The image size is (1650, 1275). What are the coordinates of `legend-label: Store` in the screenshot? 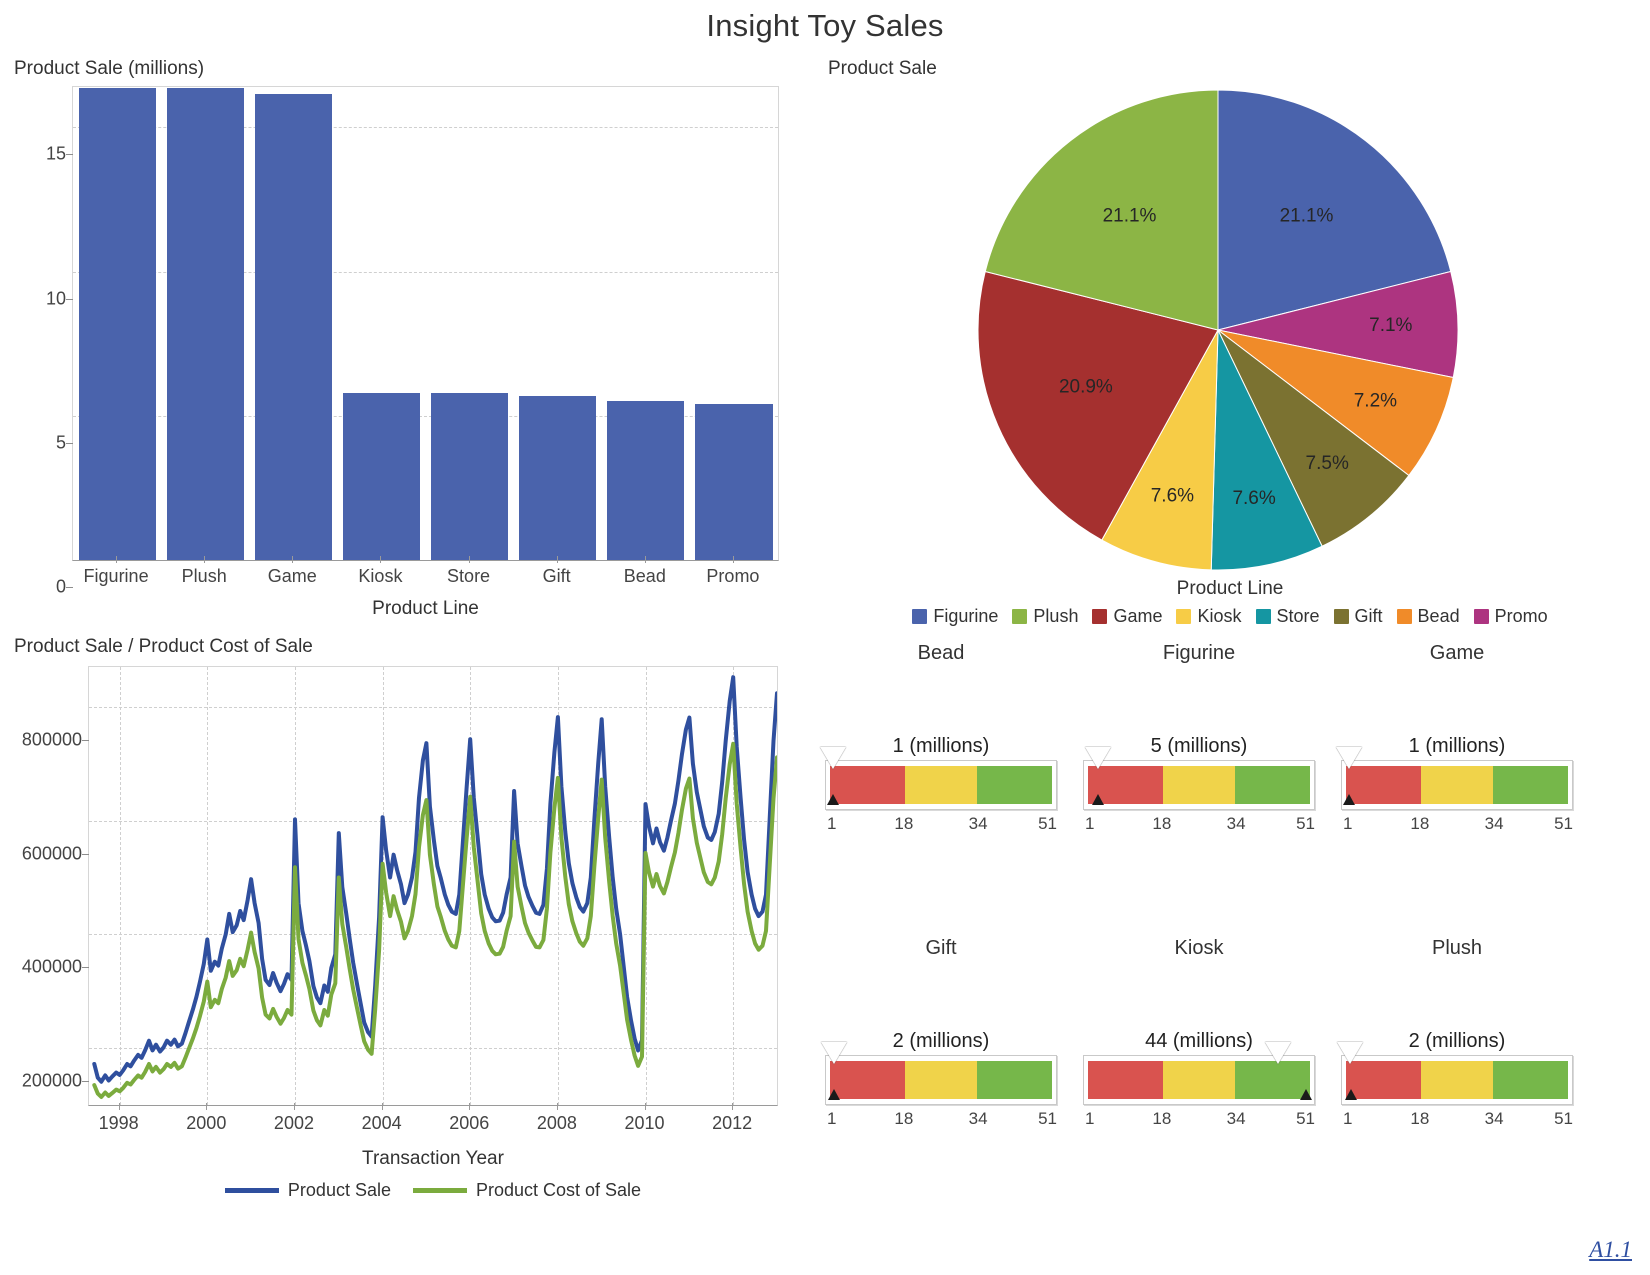 It's located at (1298, 616).